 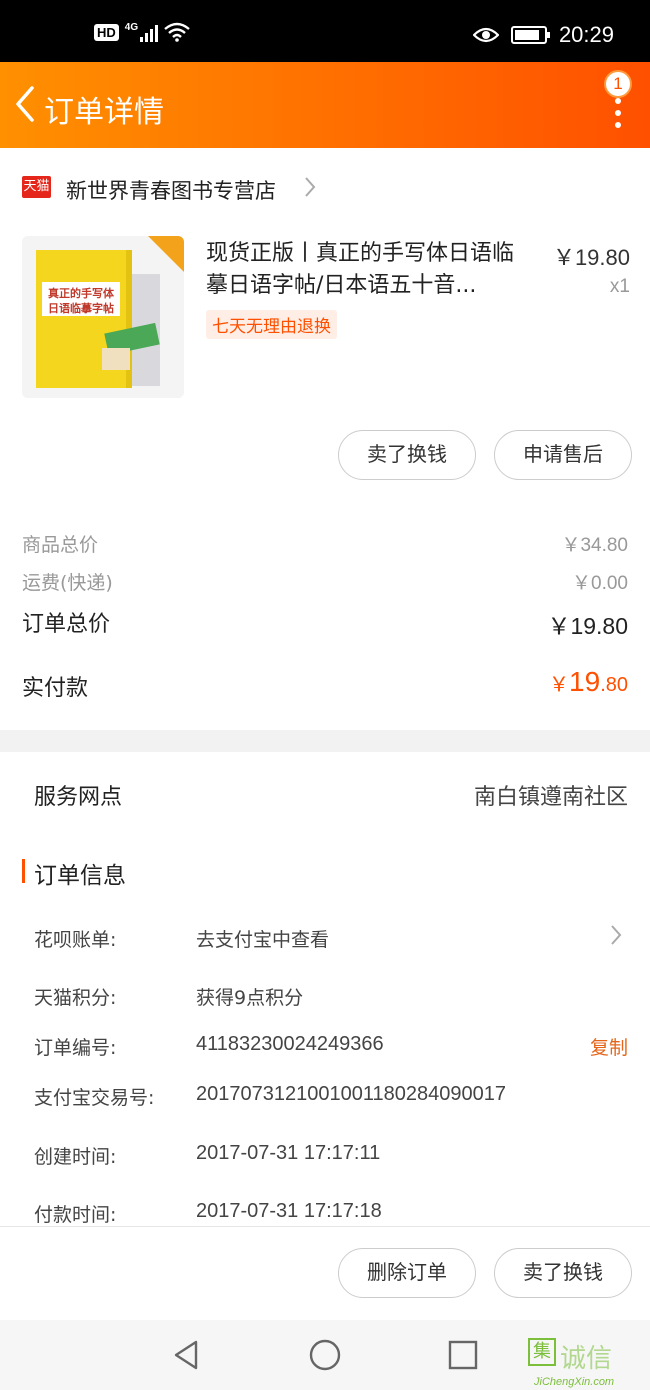 I want to click on paid-currency: ￥, so click(x=559, y=685).